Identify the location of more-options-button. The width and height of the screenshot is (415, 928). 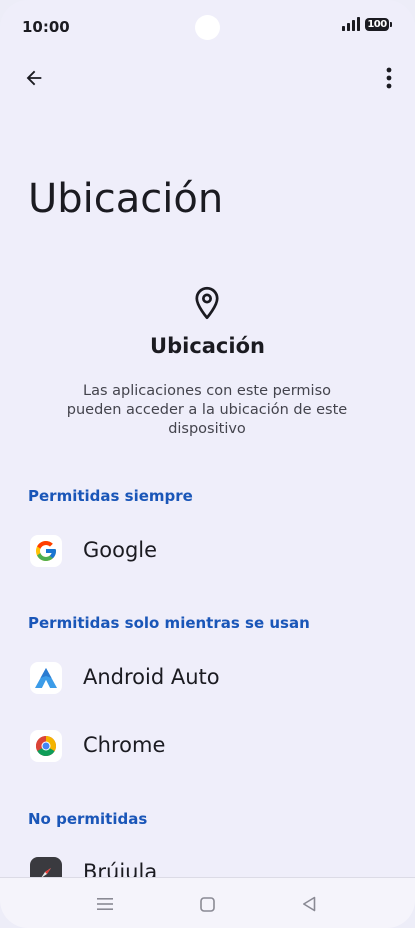
(389, 78).